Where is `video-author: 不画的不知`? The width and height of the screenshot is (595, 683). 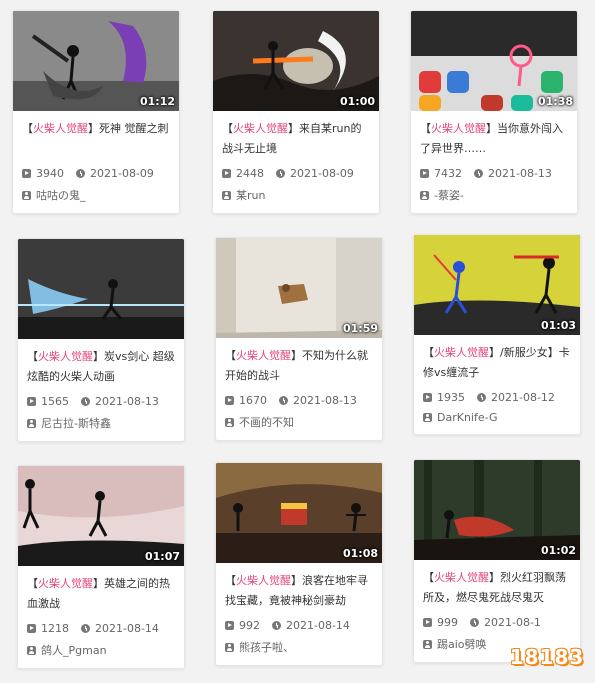
video-author: 不画的不知 is located at coordinates (299, 422).